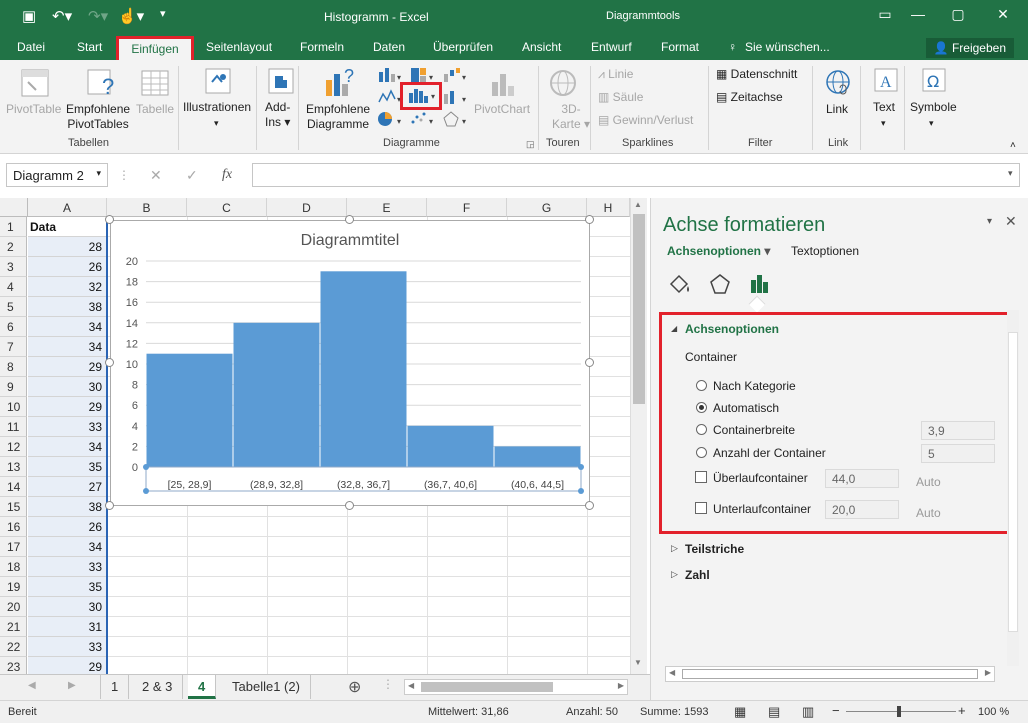 Image resolution: width=1028 pixels, height=723 pixels. Describe the element at coordinates (89, 47) in the screenshot. I see `tab-start: Start` at that location.